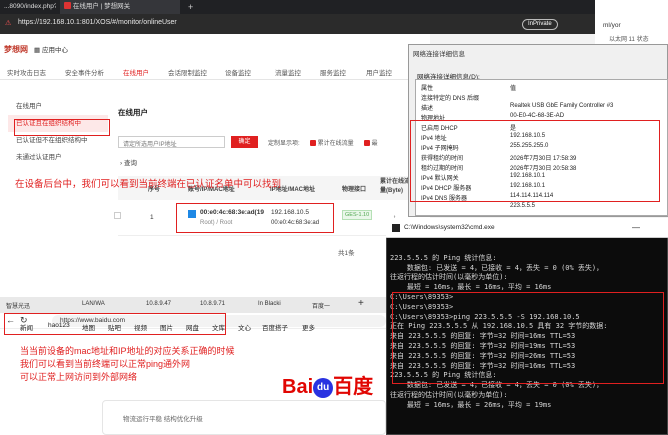  I want to click on checkbox-label: 最, so click(374, 144).